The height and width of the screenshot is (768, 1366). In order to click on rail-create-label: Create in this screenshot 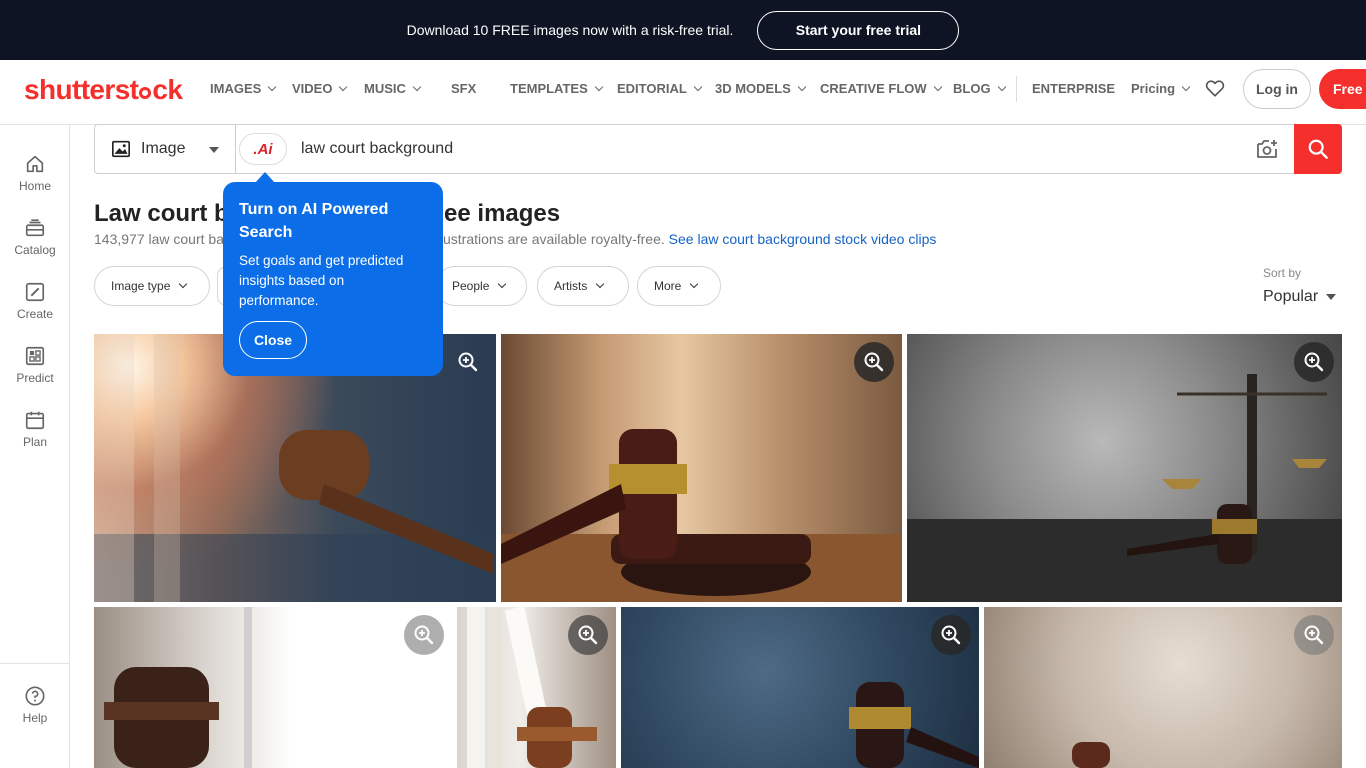, I will do `click(35, 314)`.